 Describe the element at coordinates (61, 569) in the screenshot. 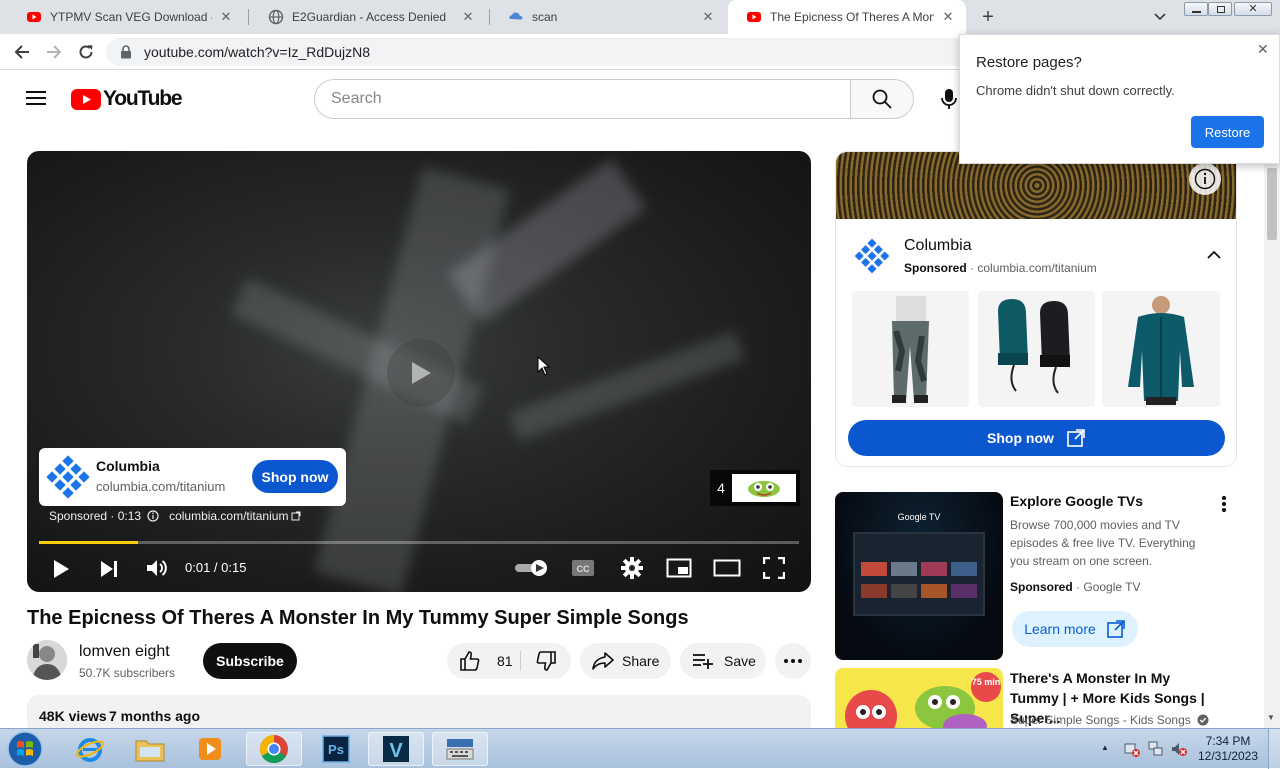

I see `play-button` at that location.